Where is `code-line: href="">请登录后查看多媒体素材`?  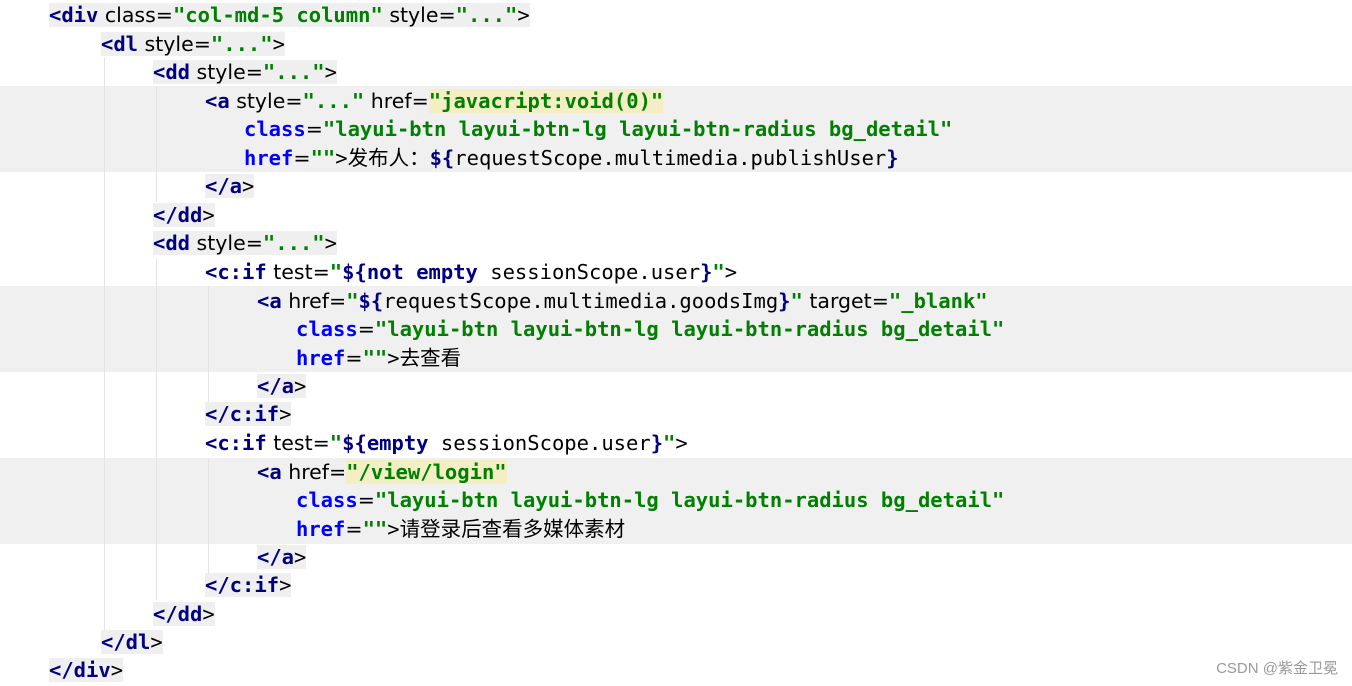 code-line: href="">请登录后查看多媒体素材 is located at coordinates (460, 529).